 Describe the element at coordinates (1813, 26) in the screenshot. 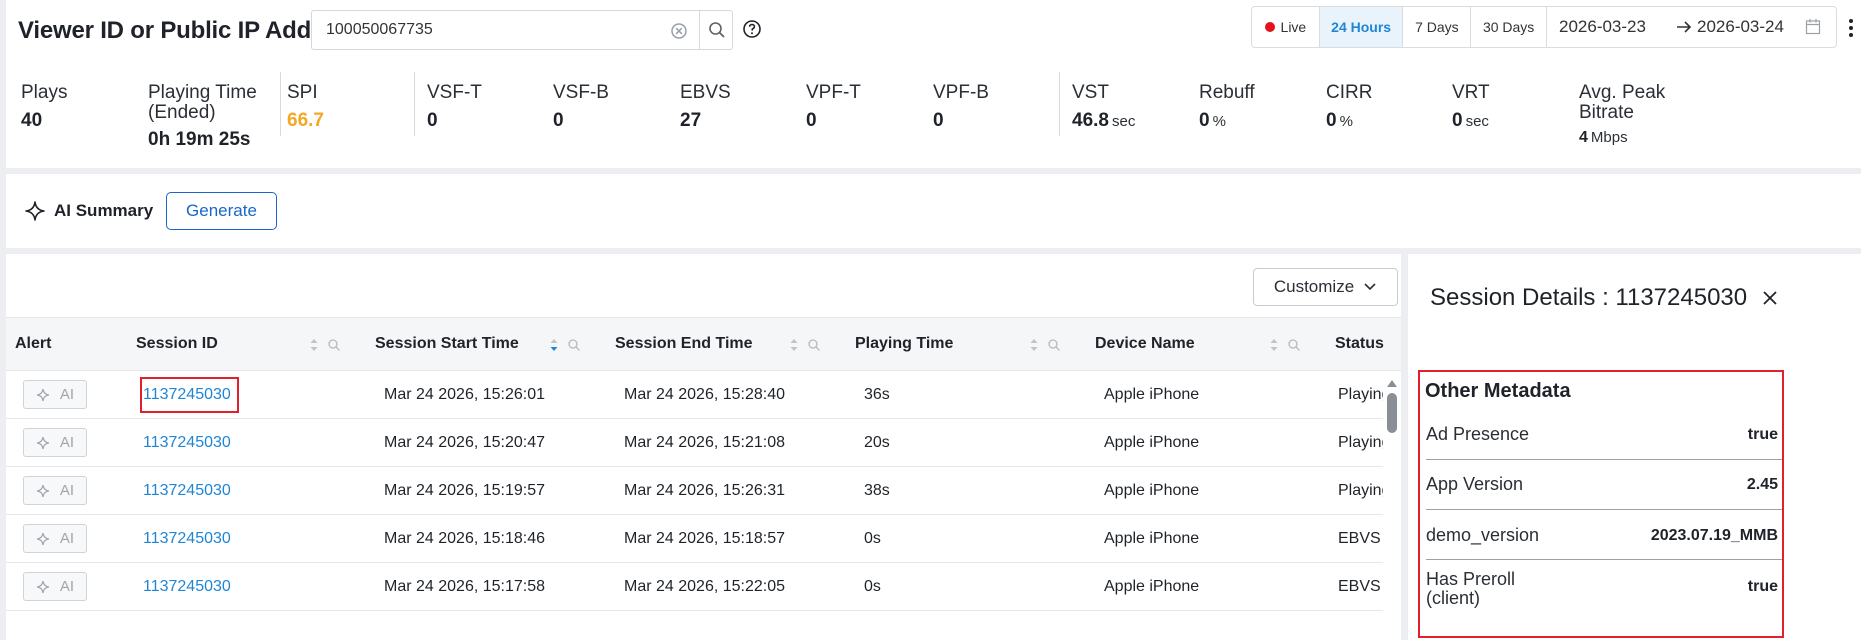

I see `calendar-icon` at that location.